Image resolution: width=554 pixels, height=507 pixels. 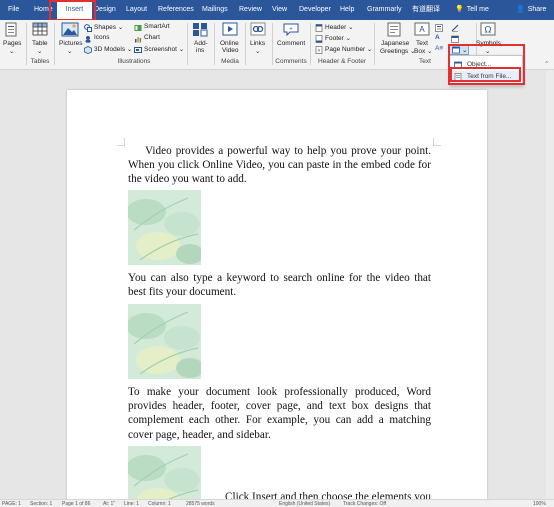 What do you see at coordinates (437, 37) in the screenshot?
I see `wordart-icon: A` at bounding box center [437, 37].